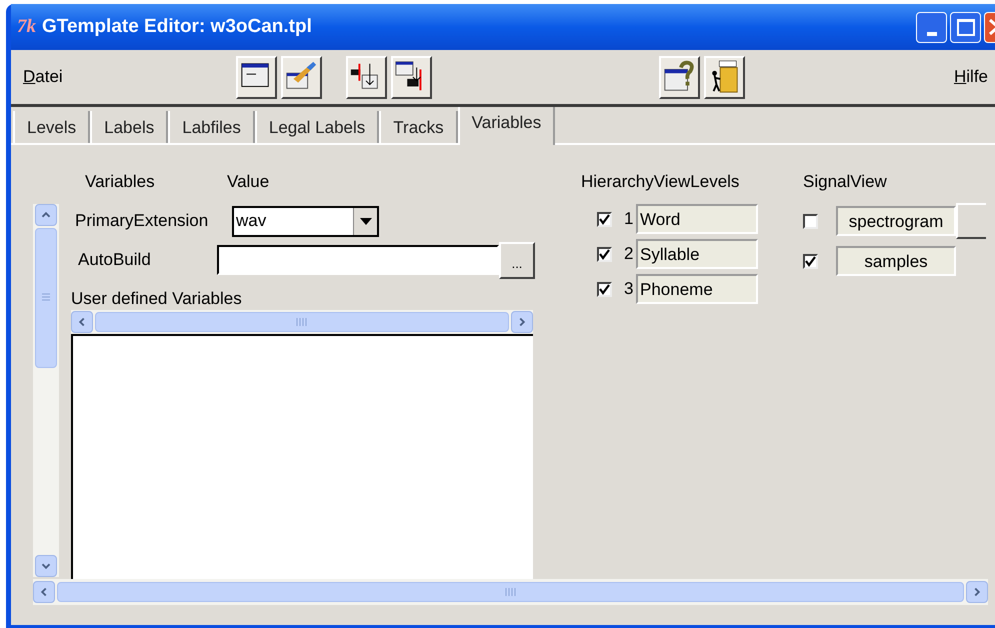 Image resolution: width=995 pixels, height=628 pixels. Describe the element at coordinates (697, 219) in the screenshot. I see `level-name-field: Word` at that location.